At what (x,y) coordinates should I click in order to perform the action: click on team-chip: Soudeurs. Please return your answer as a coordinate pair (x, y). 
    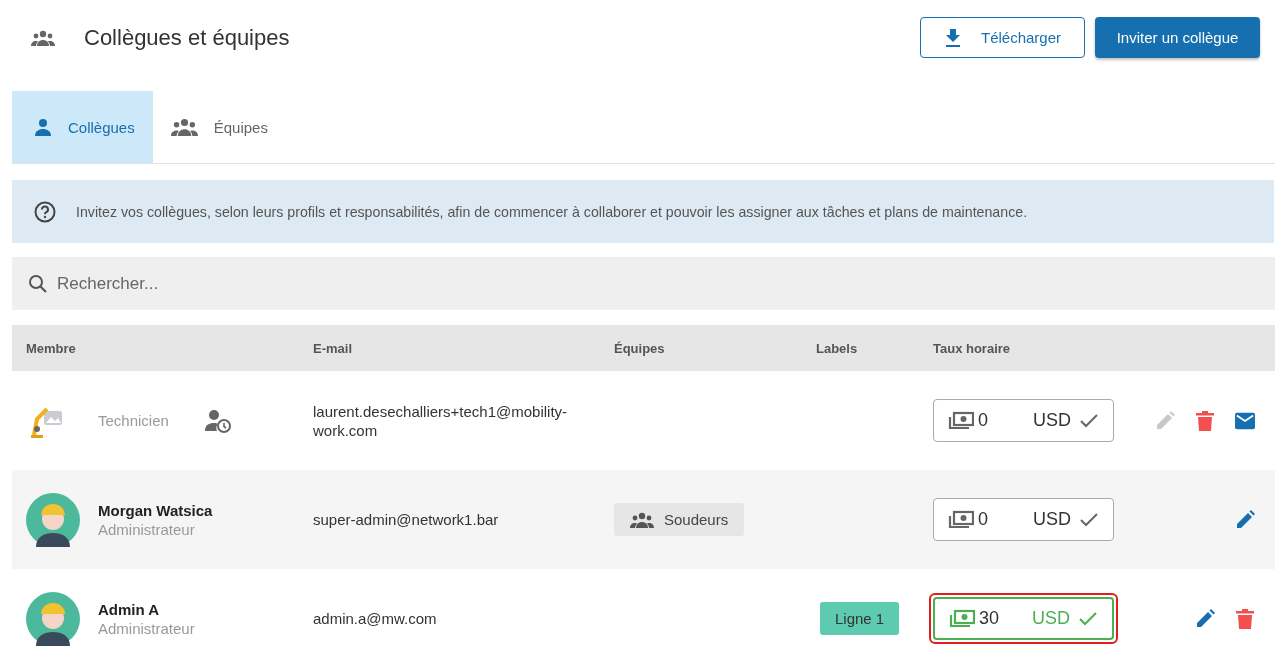
    Looking at the image, I should click on (679, 519).